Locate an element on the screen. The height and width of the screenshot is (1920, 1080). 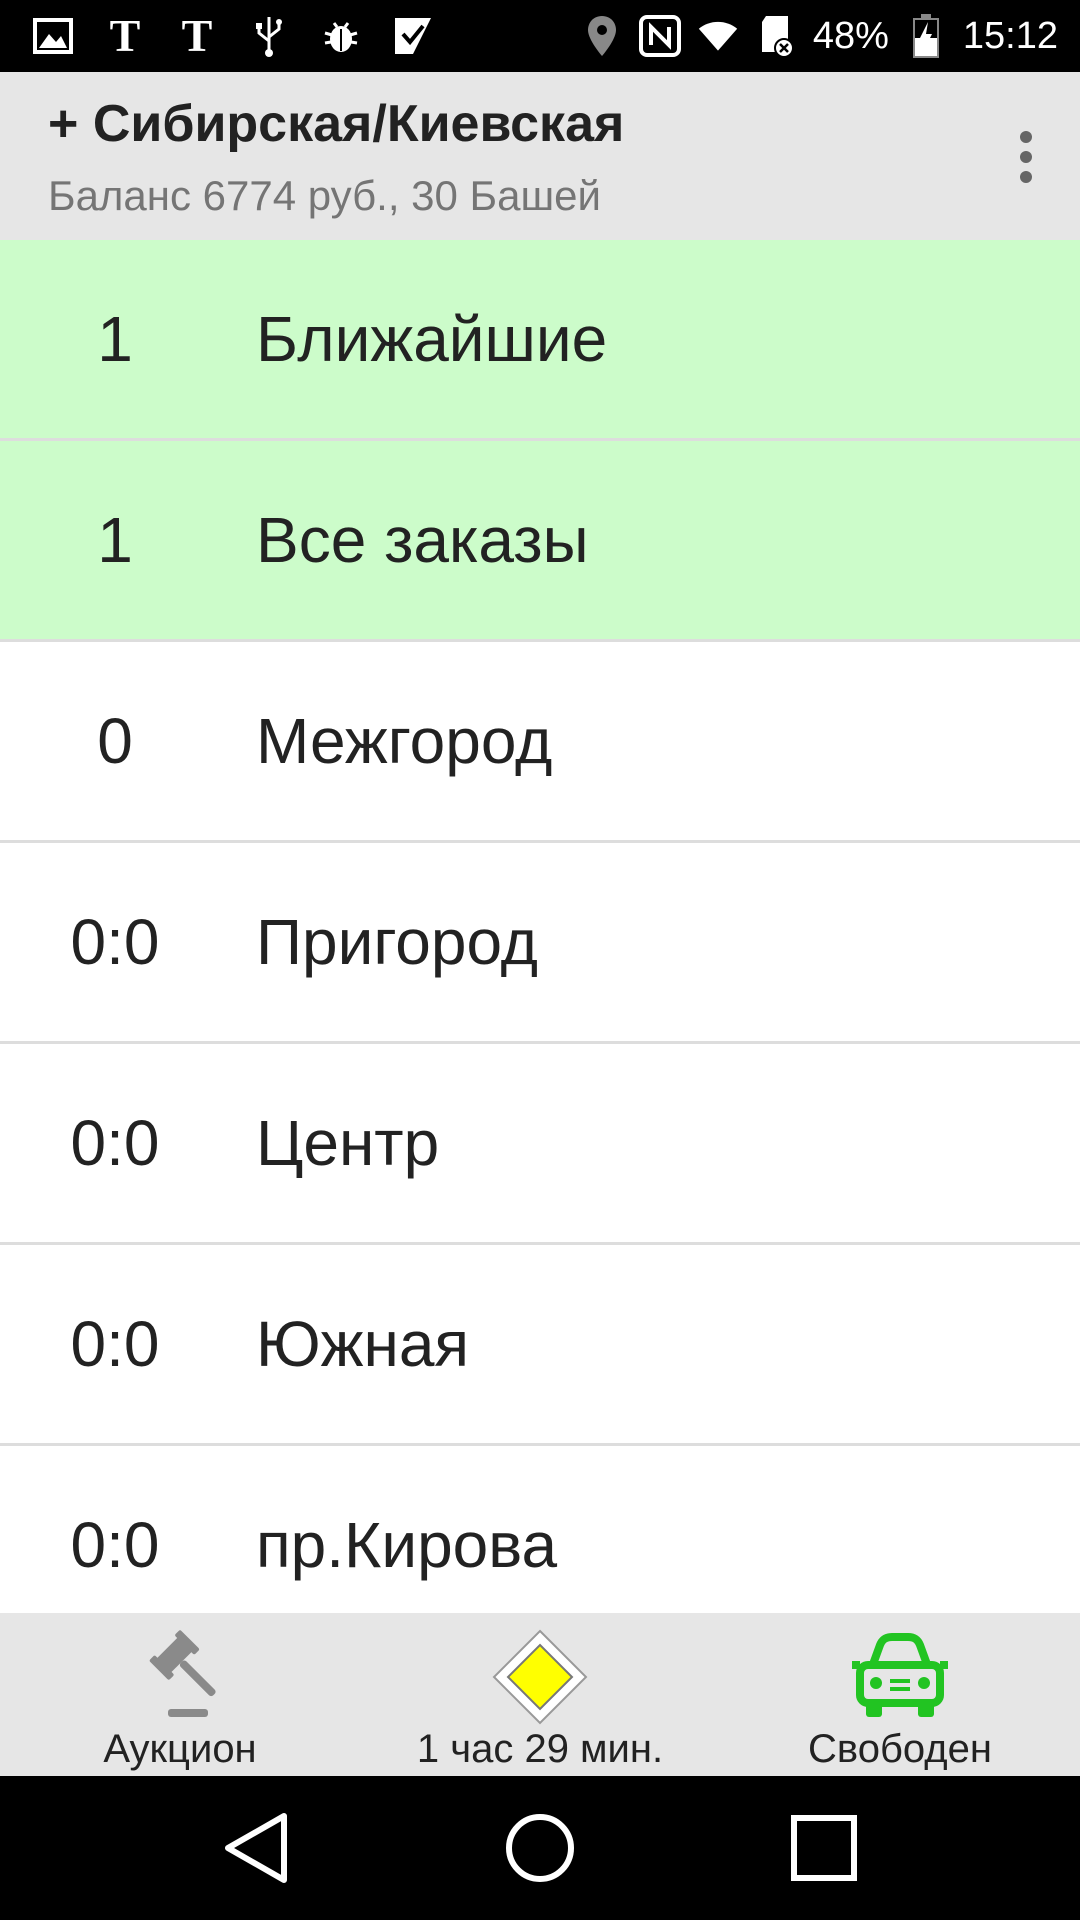
gallery-notification-icon is located at coordinates (53, 36).